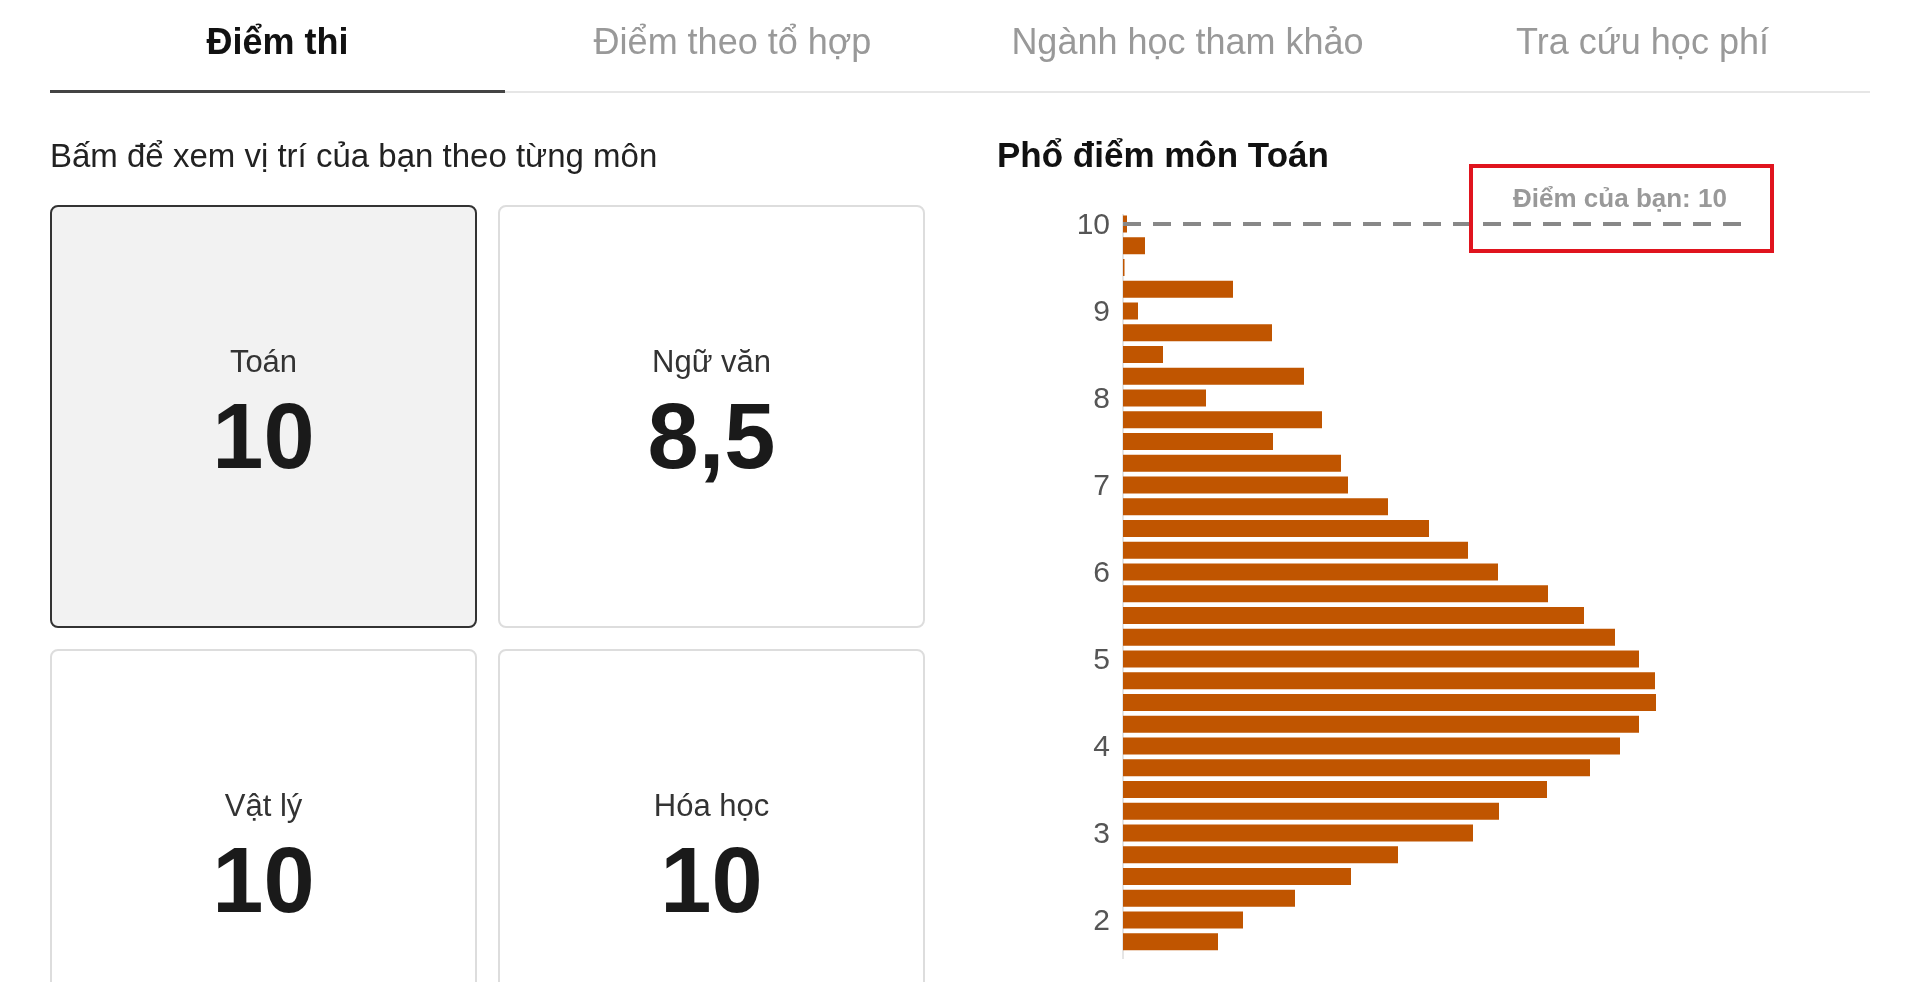 This screenshot has height=982, width=1920. I want to click on subject-card: Ngữ văn 8,5, so click(711, 416).